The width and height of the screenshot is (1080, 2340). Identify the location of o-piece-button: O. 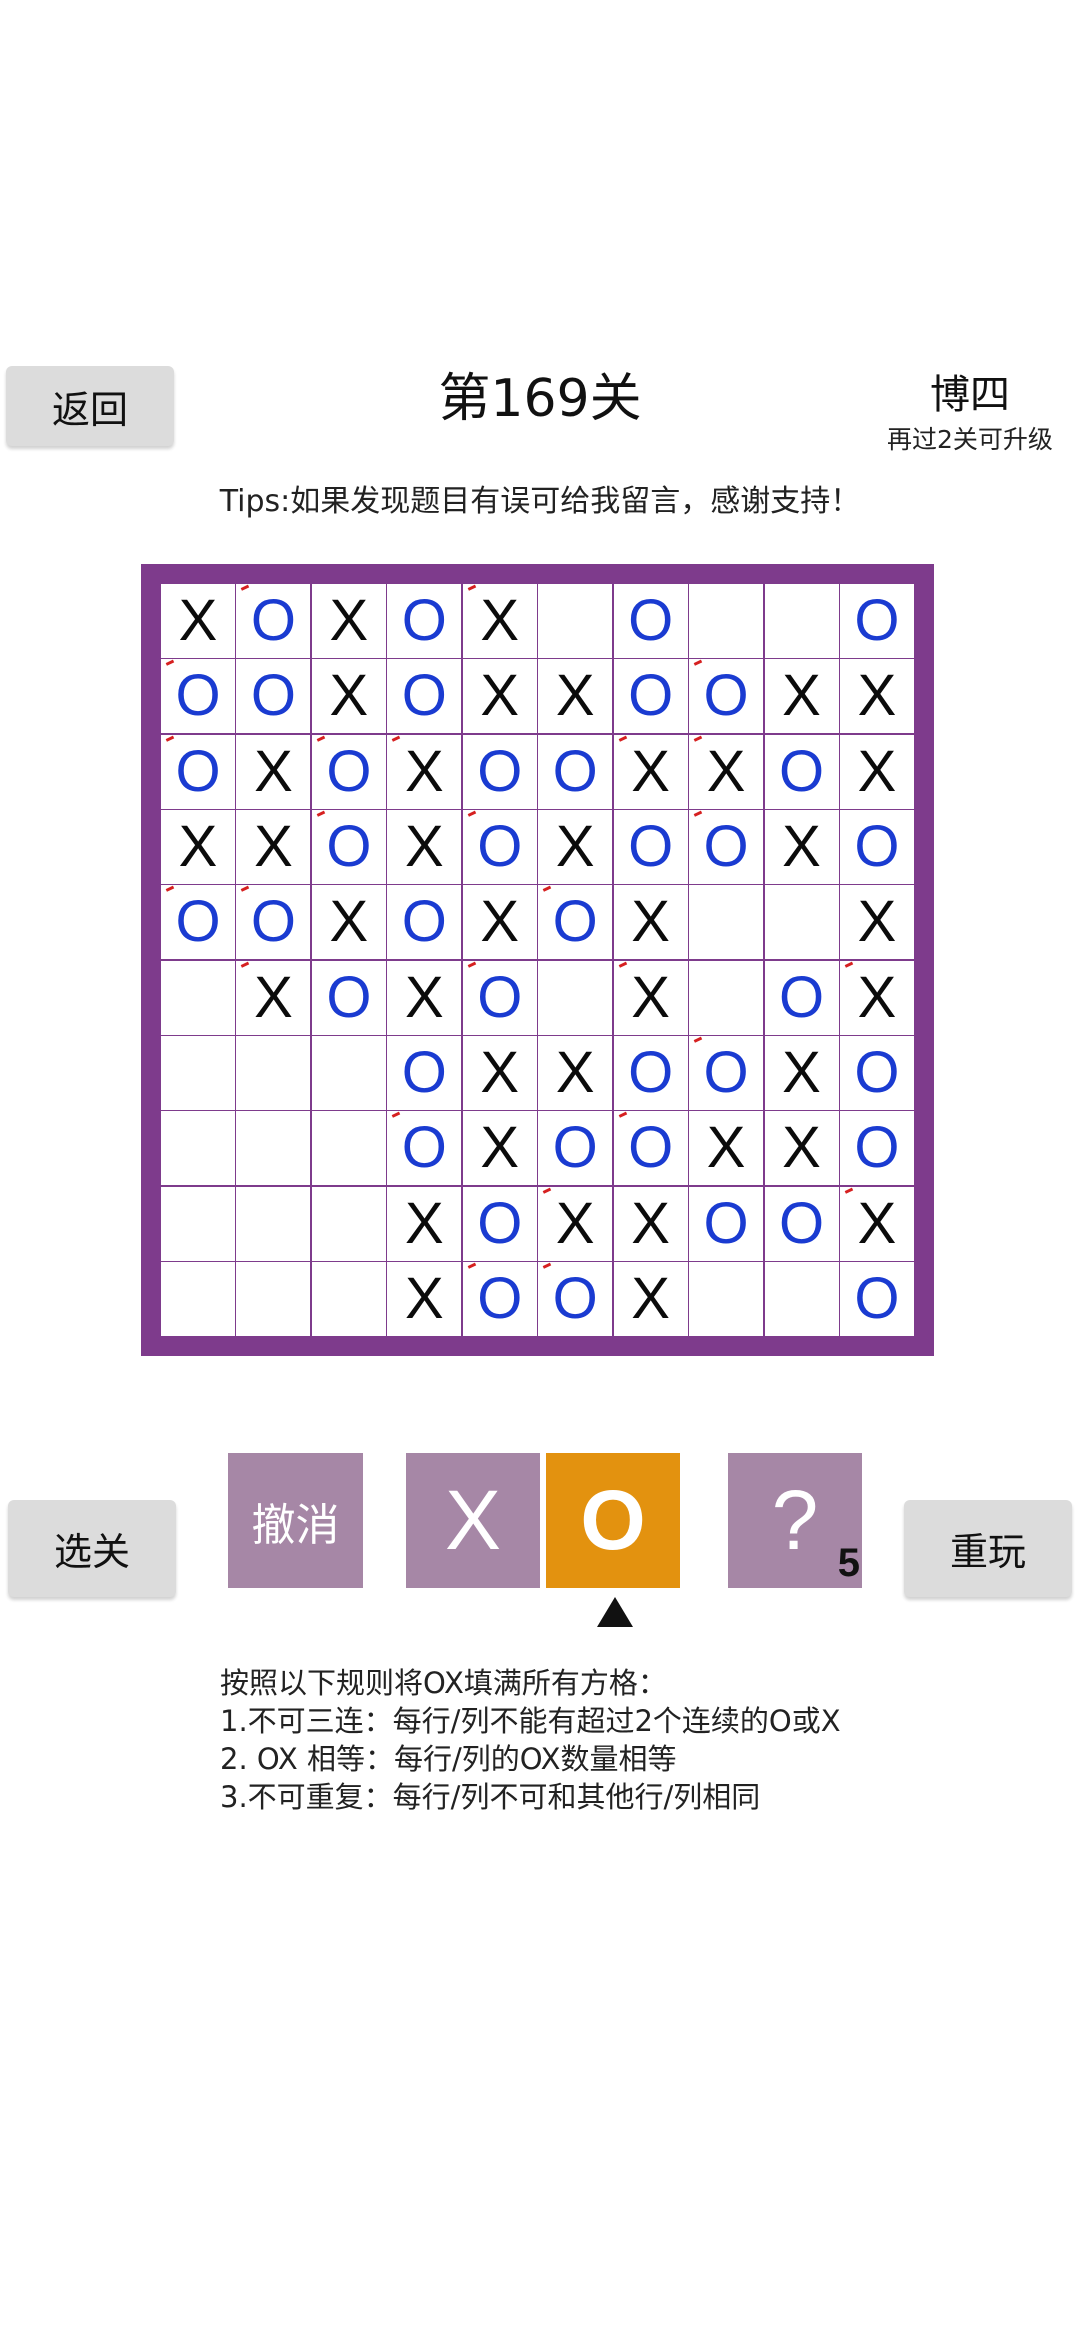
(613, 1520).